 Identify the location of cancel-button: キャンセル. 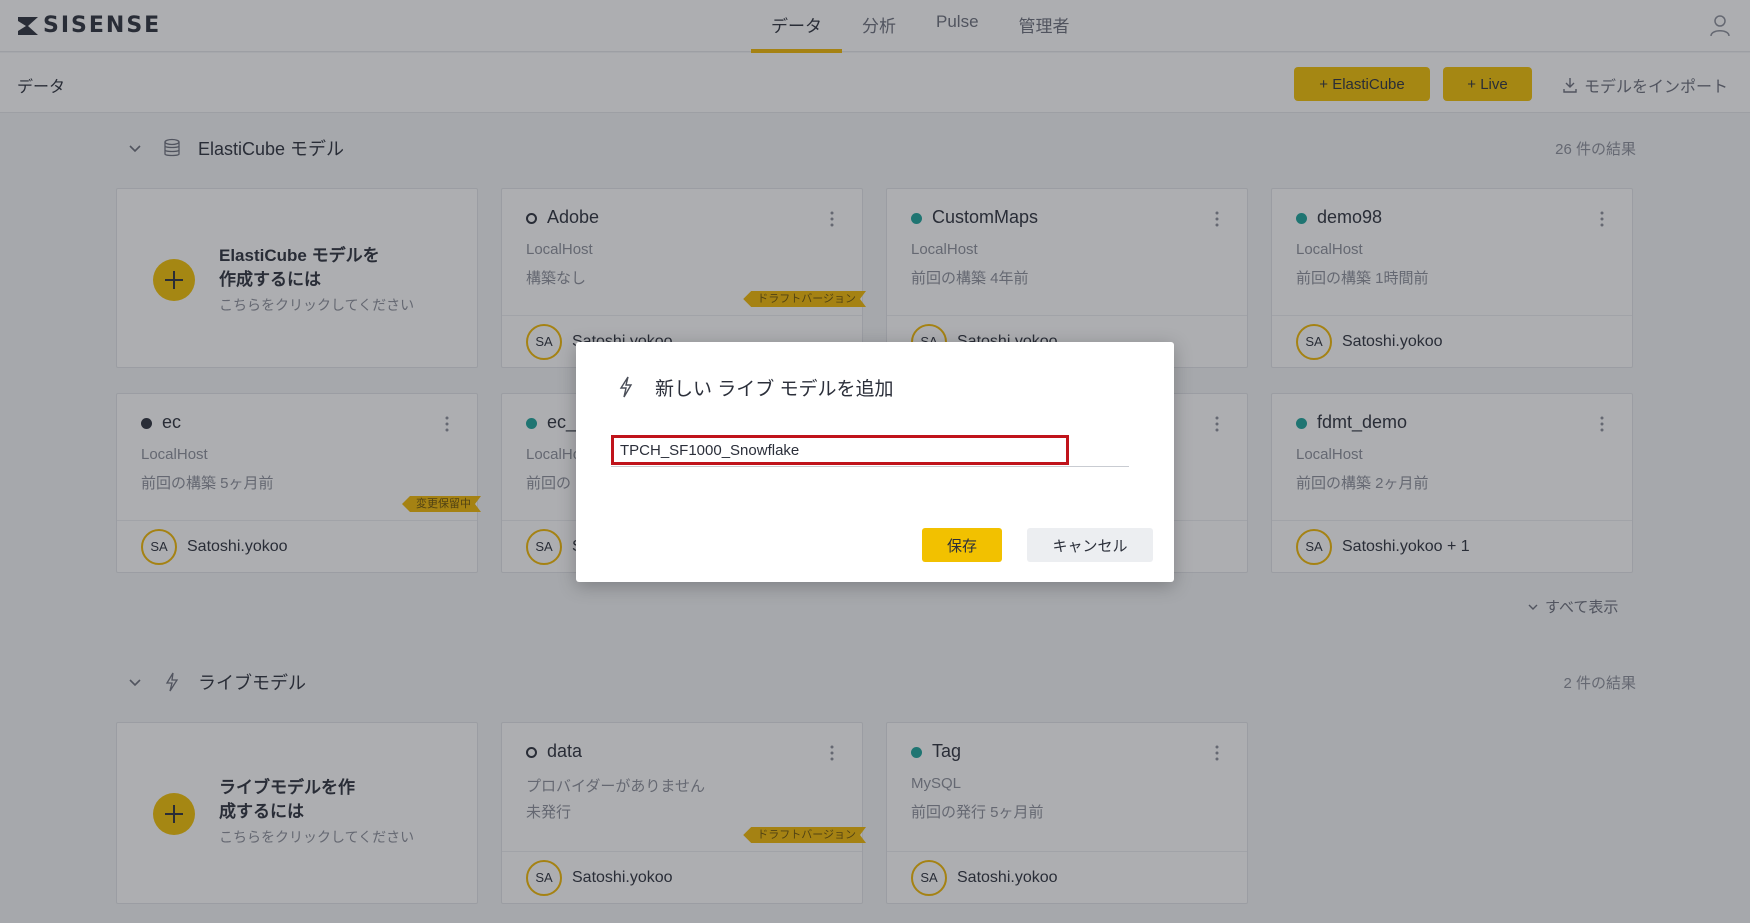
(1090, 545).